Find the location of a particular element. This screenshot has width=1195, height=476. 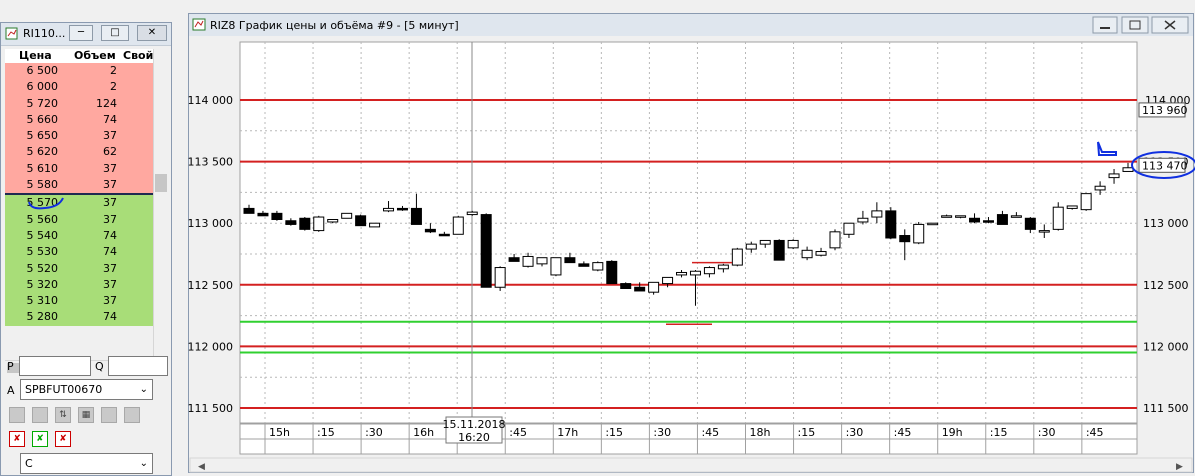

bid-row: 5 560 37 is located at coordinates (79, 219).